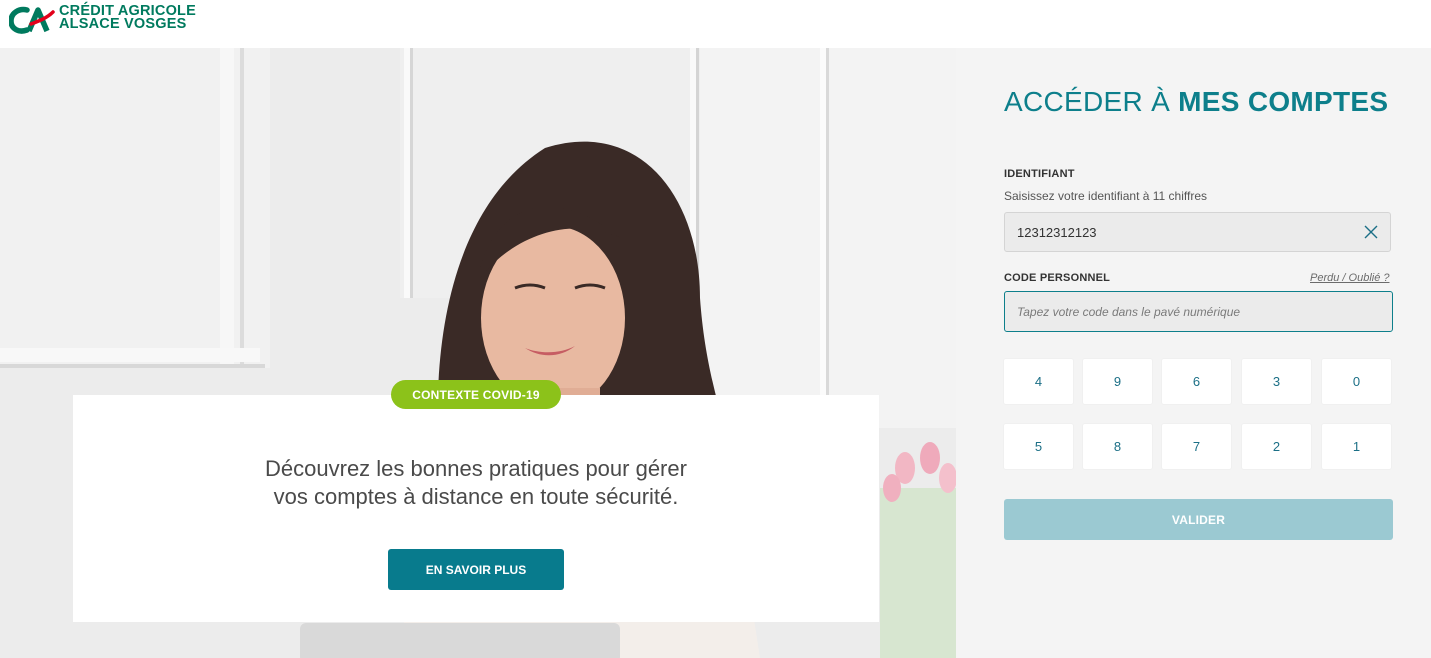  Describe the element at coordinates (123, 24) in the screenshot. I see `brand-name-line2: ALSACE VOSGES` at that location.